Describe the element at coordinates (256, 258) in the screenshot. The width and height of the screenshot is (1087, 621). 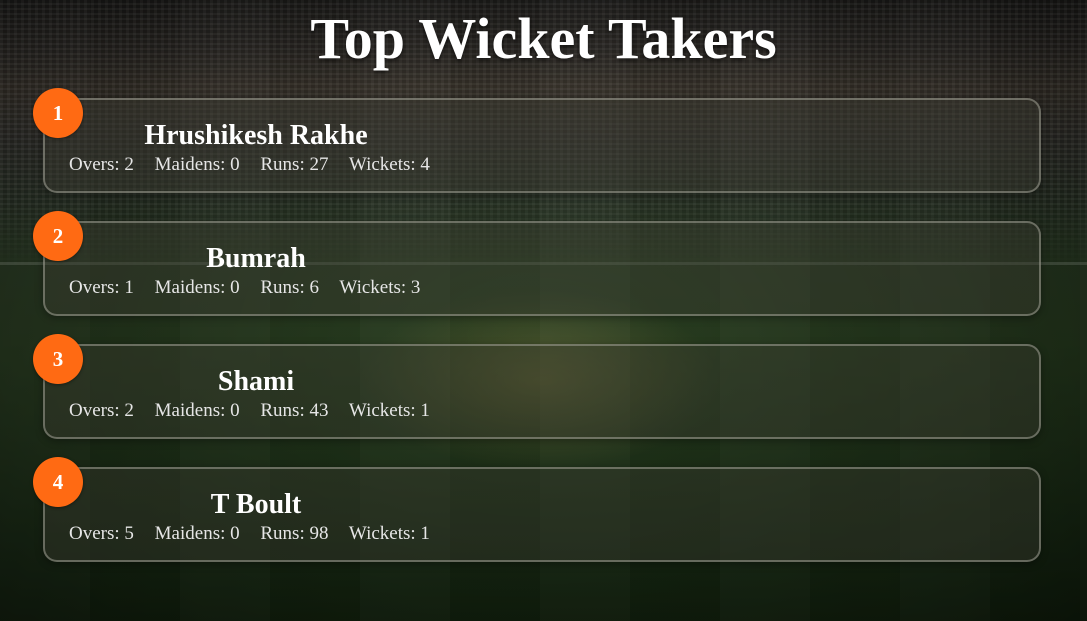
I see `player-name: Bumrah` at that location.